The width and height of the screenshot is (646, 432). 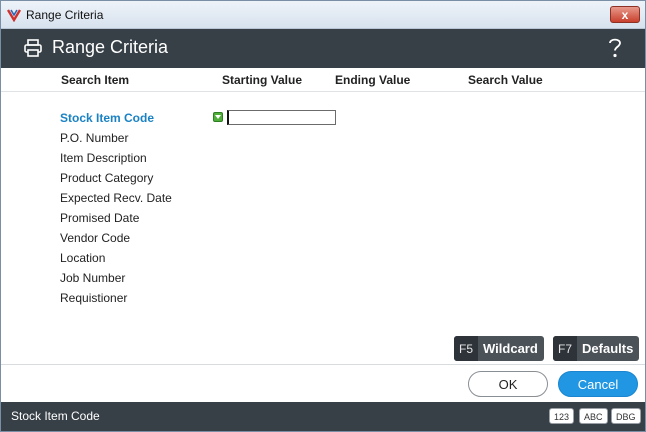 What do you see at coordinates (33, 48) in the screenshot?
I see `printer-icon` at bounding box center [33, 48].